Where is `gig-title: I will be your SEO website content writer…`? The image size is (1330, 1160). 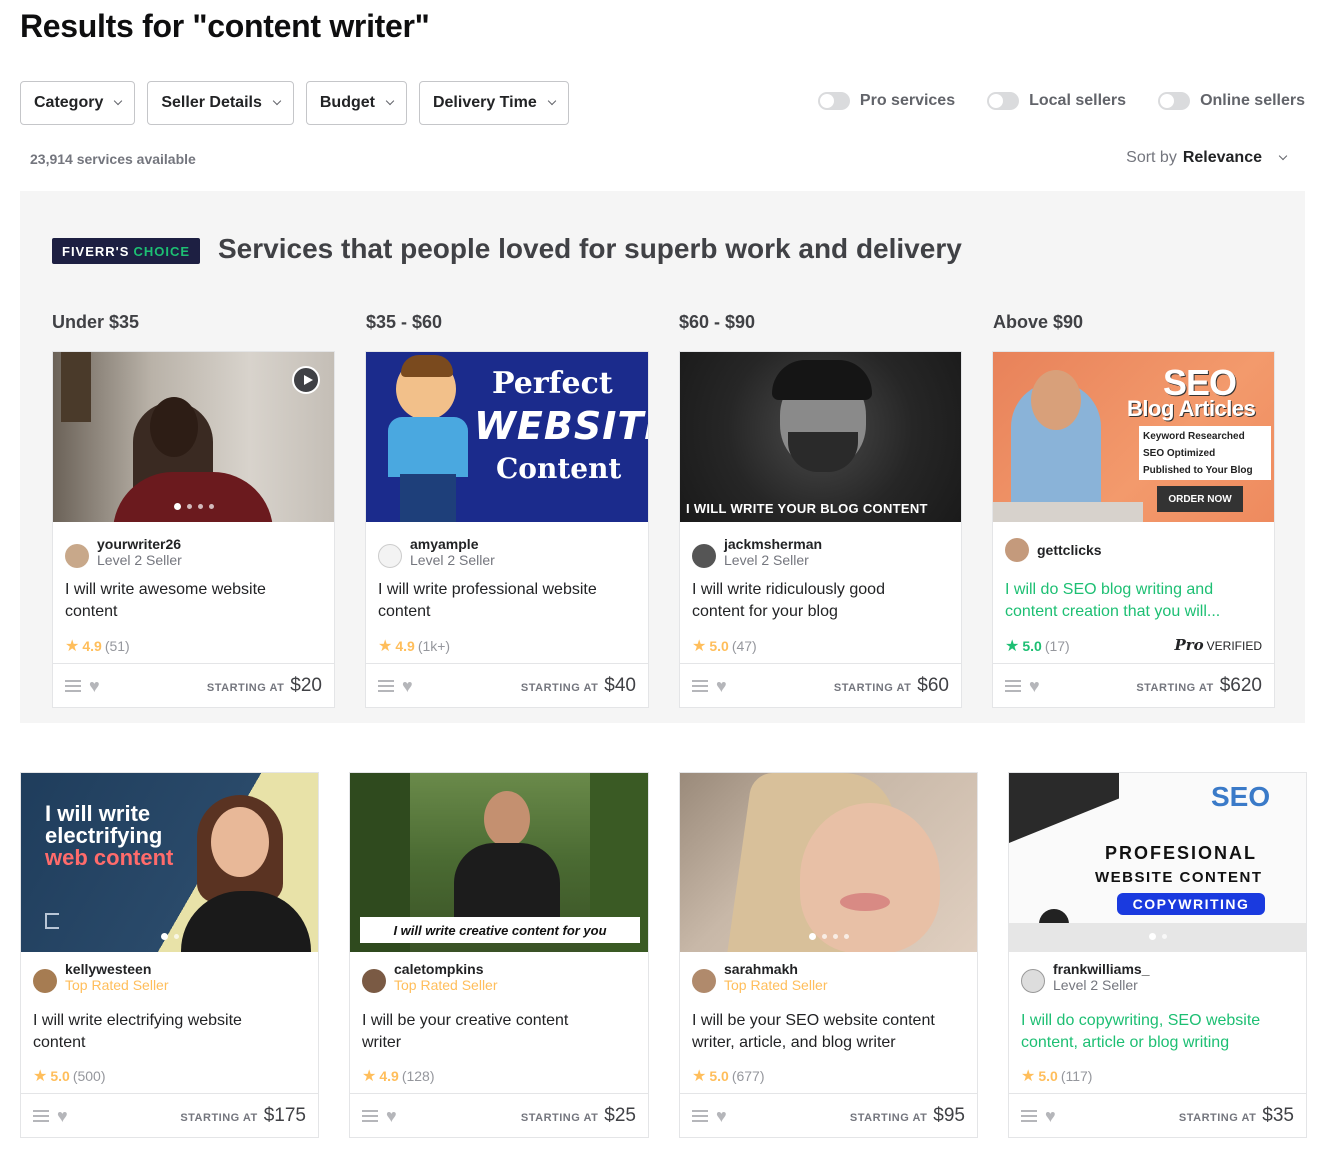
gig-title: I will be your SEO website content writer… is located at coordinates (813, 1032).